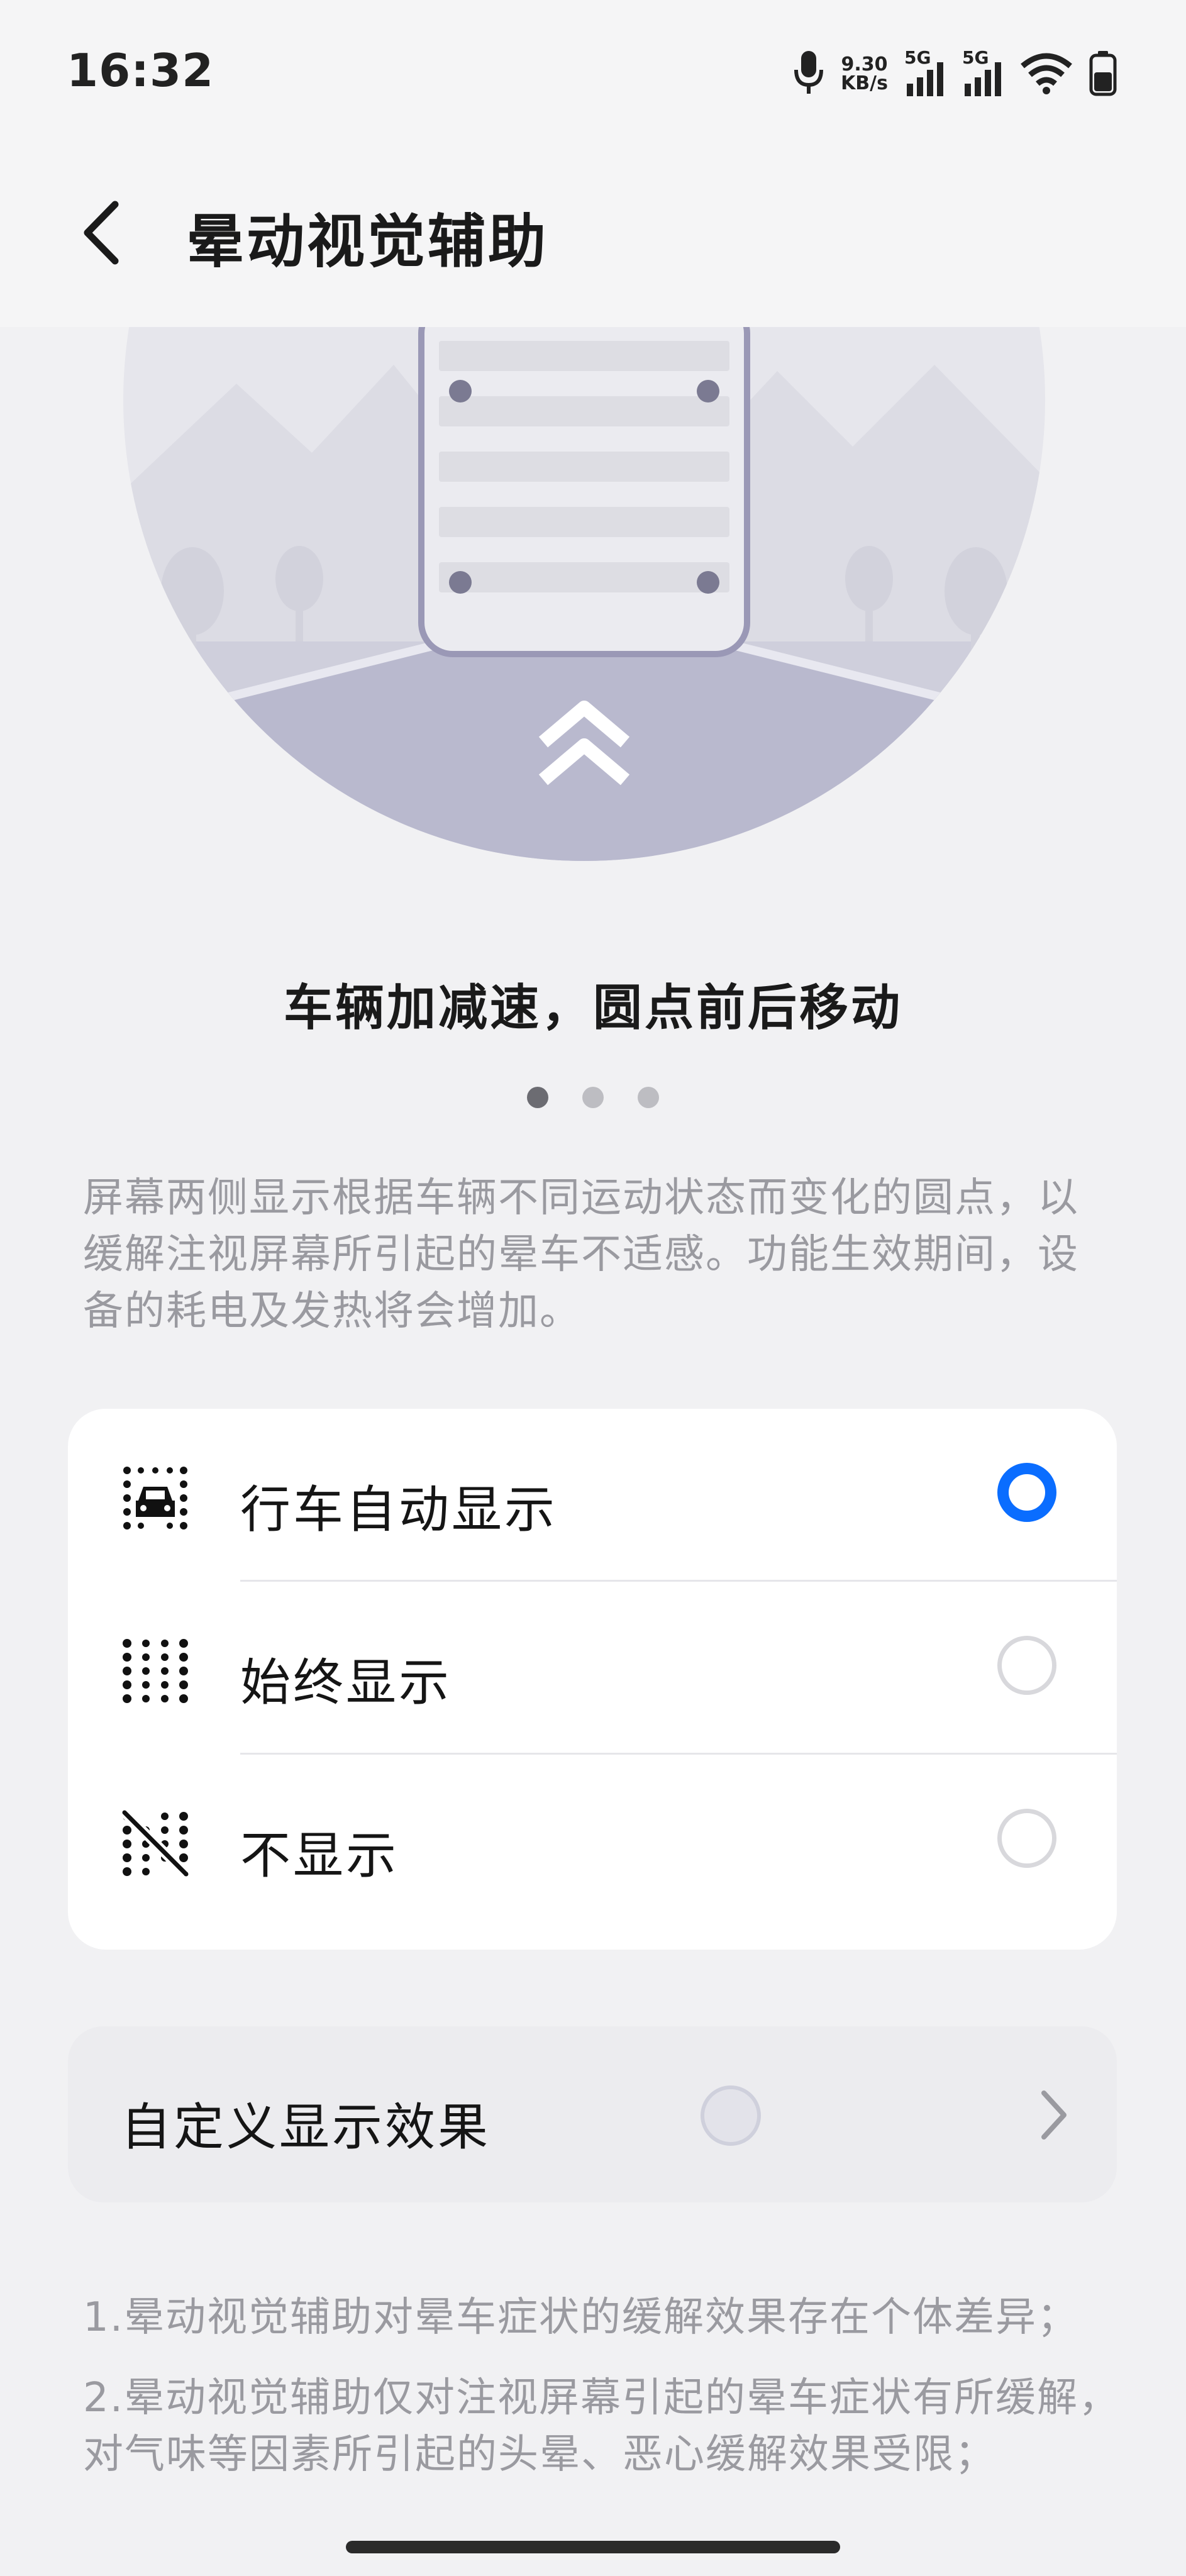  I want to click on chevron-left-icon, so click(102, 233).